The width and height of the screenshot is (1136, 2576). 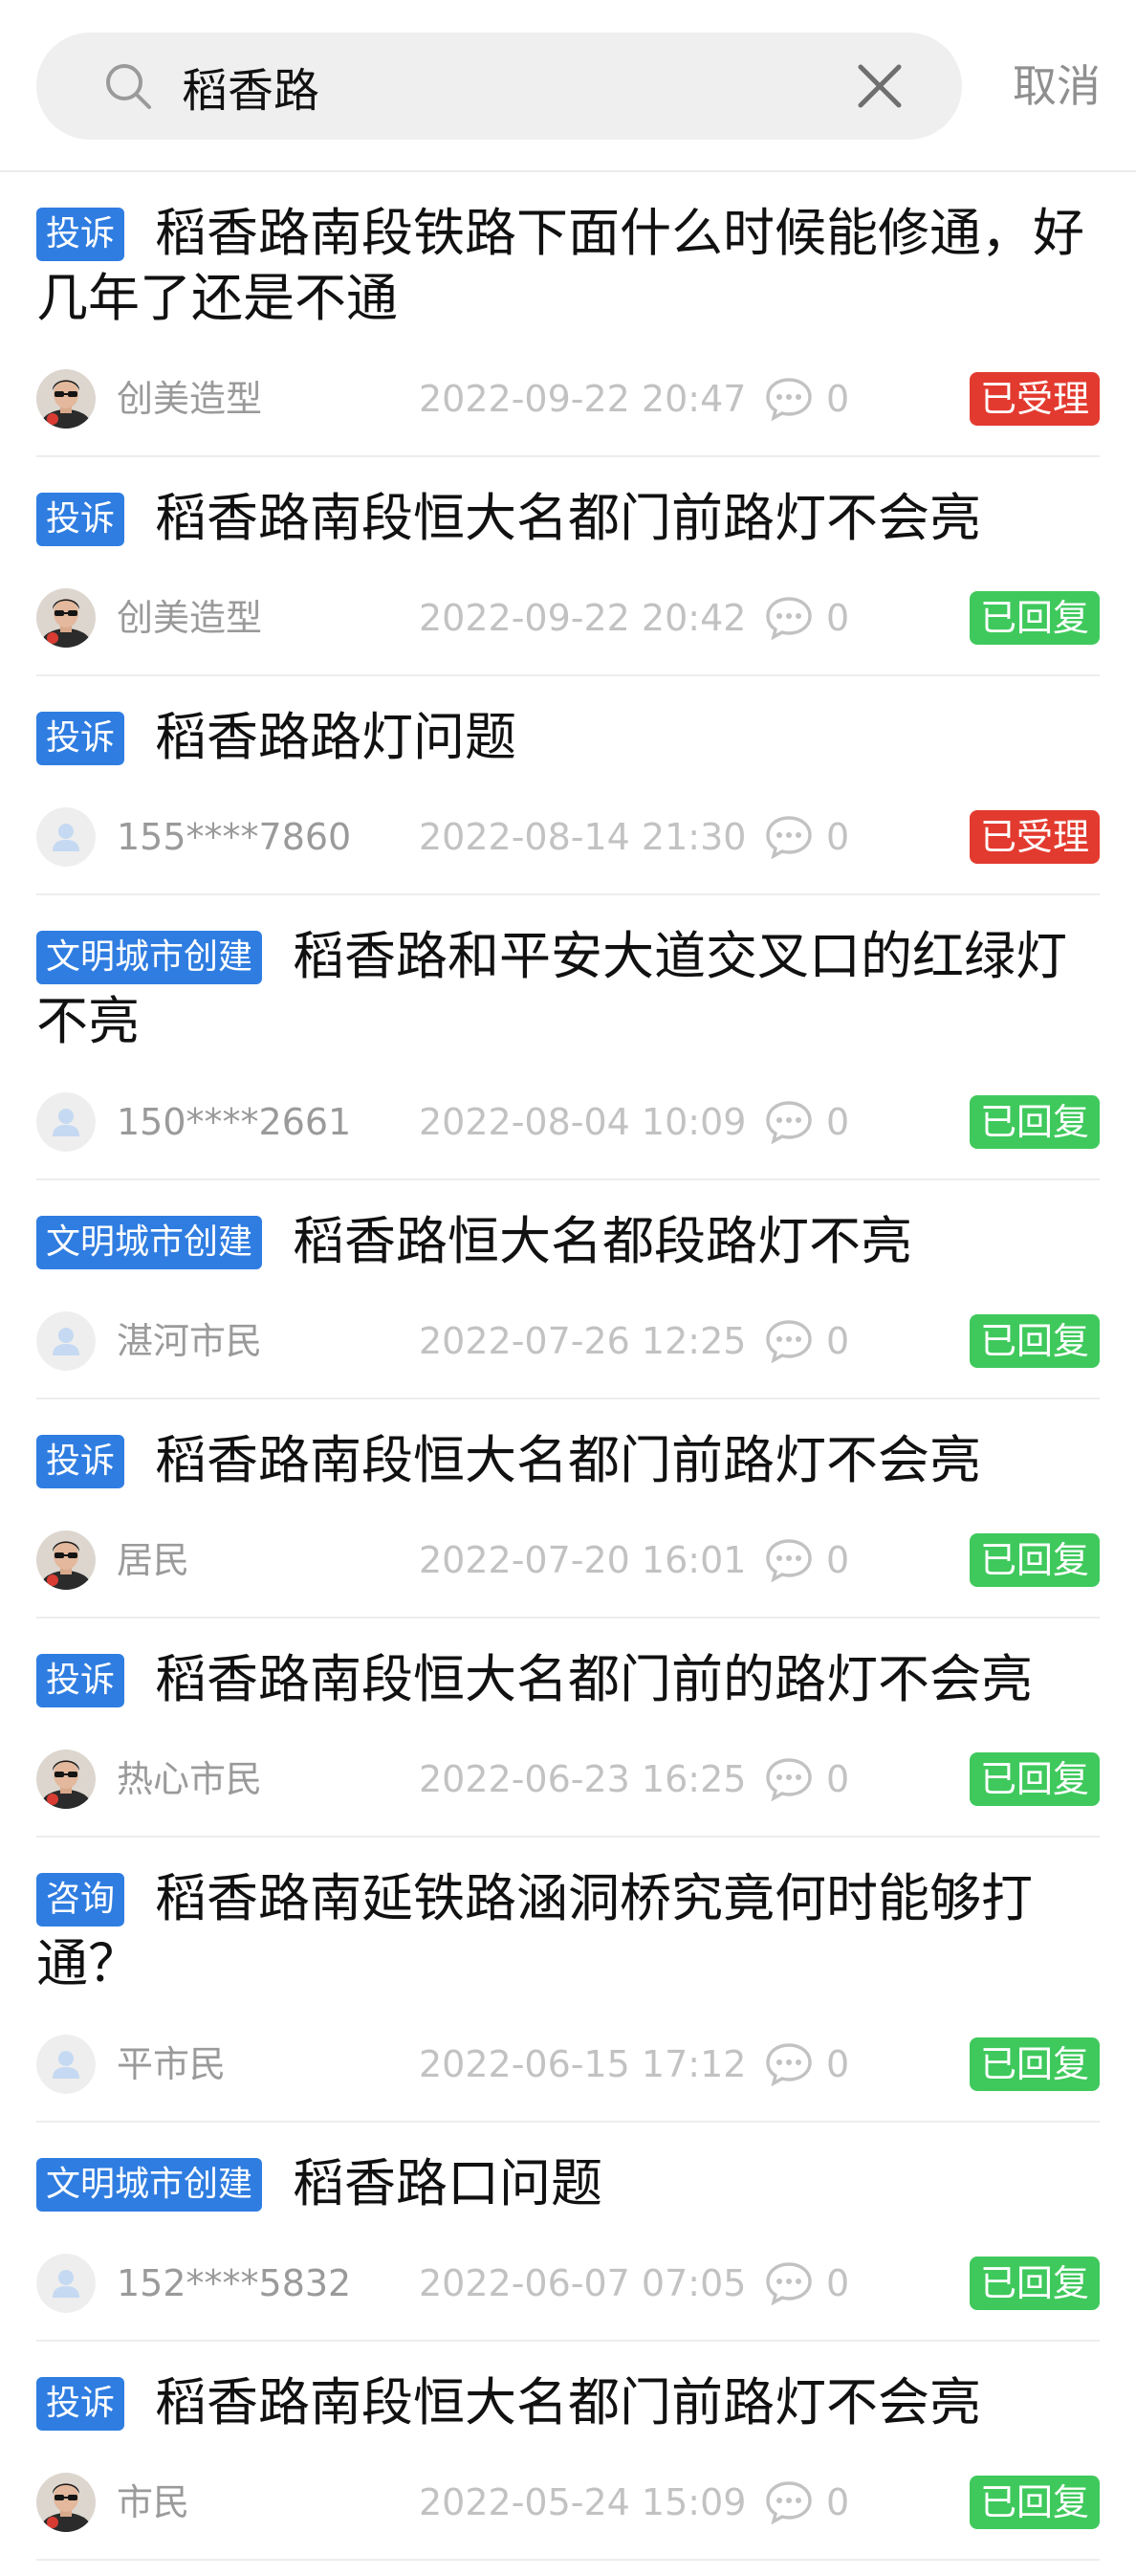 What do you see at coordinates (190, 1341) in the screenshot?
I see `author-name: 湛河市民` at bounding box center [190, 1341].